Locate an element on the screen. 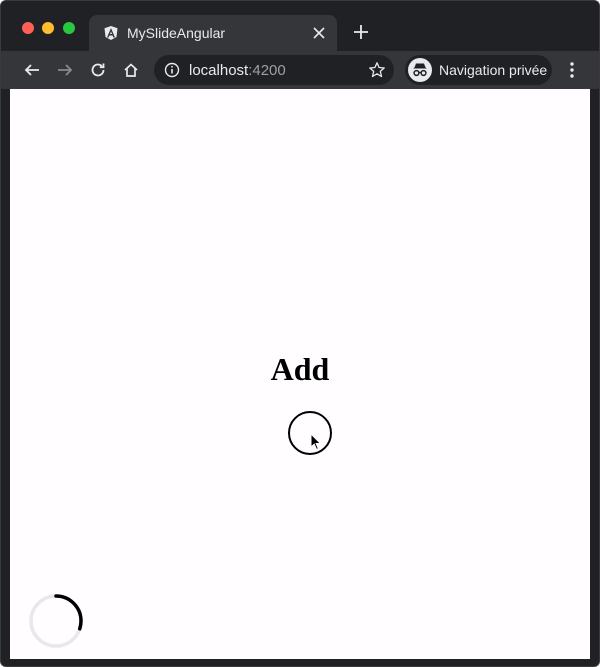  address-bar: localhost:4200 is located at coordinates (274, 70).